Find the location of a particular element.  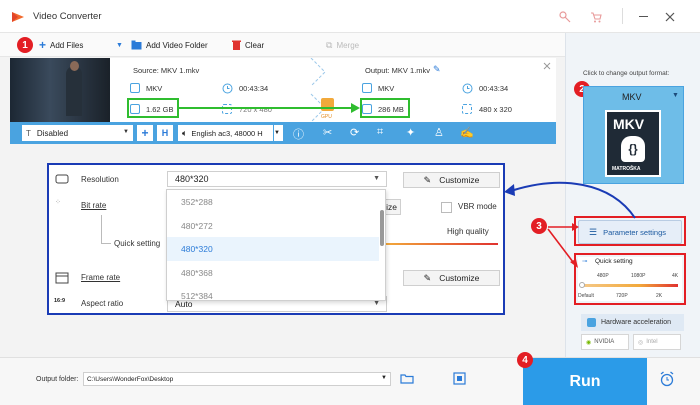

output-folder-input: C:\Users\WonderFox\Desktop ▼ is located at coordinates (237, 379).